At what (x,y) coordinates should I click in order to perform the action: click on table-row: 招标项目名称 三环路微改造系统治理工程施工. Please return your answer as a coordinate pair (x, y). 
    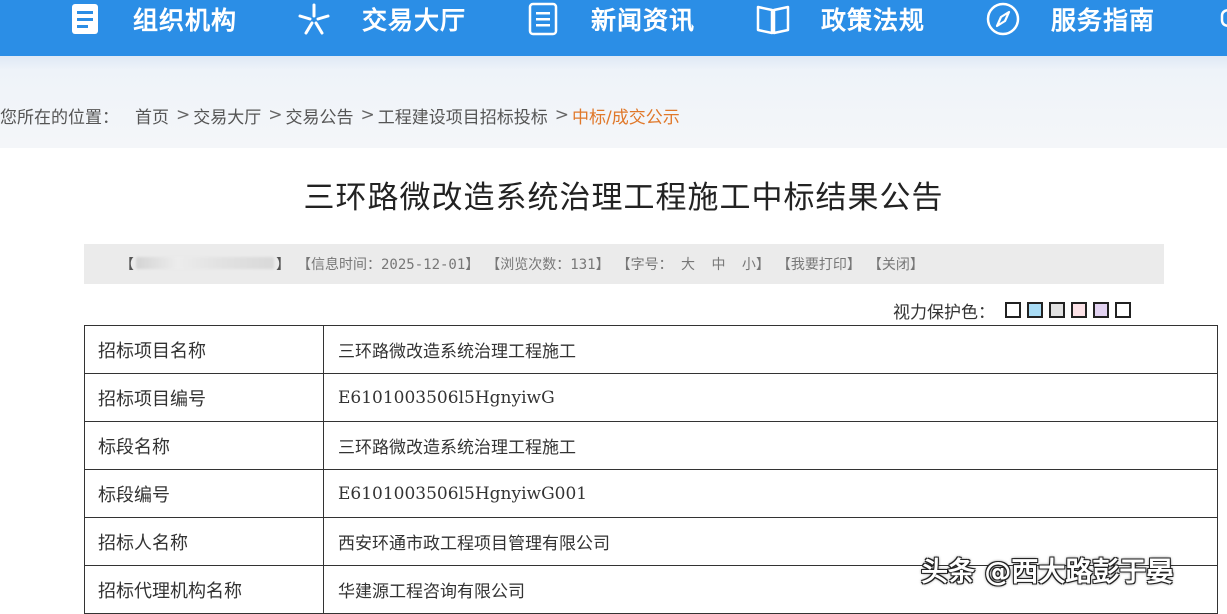
    Looking at the image, I should click on (651, 349).